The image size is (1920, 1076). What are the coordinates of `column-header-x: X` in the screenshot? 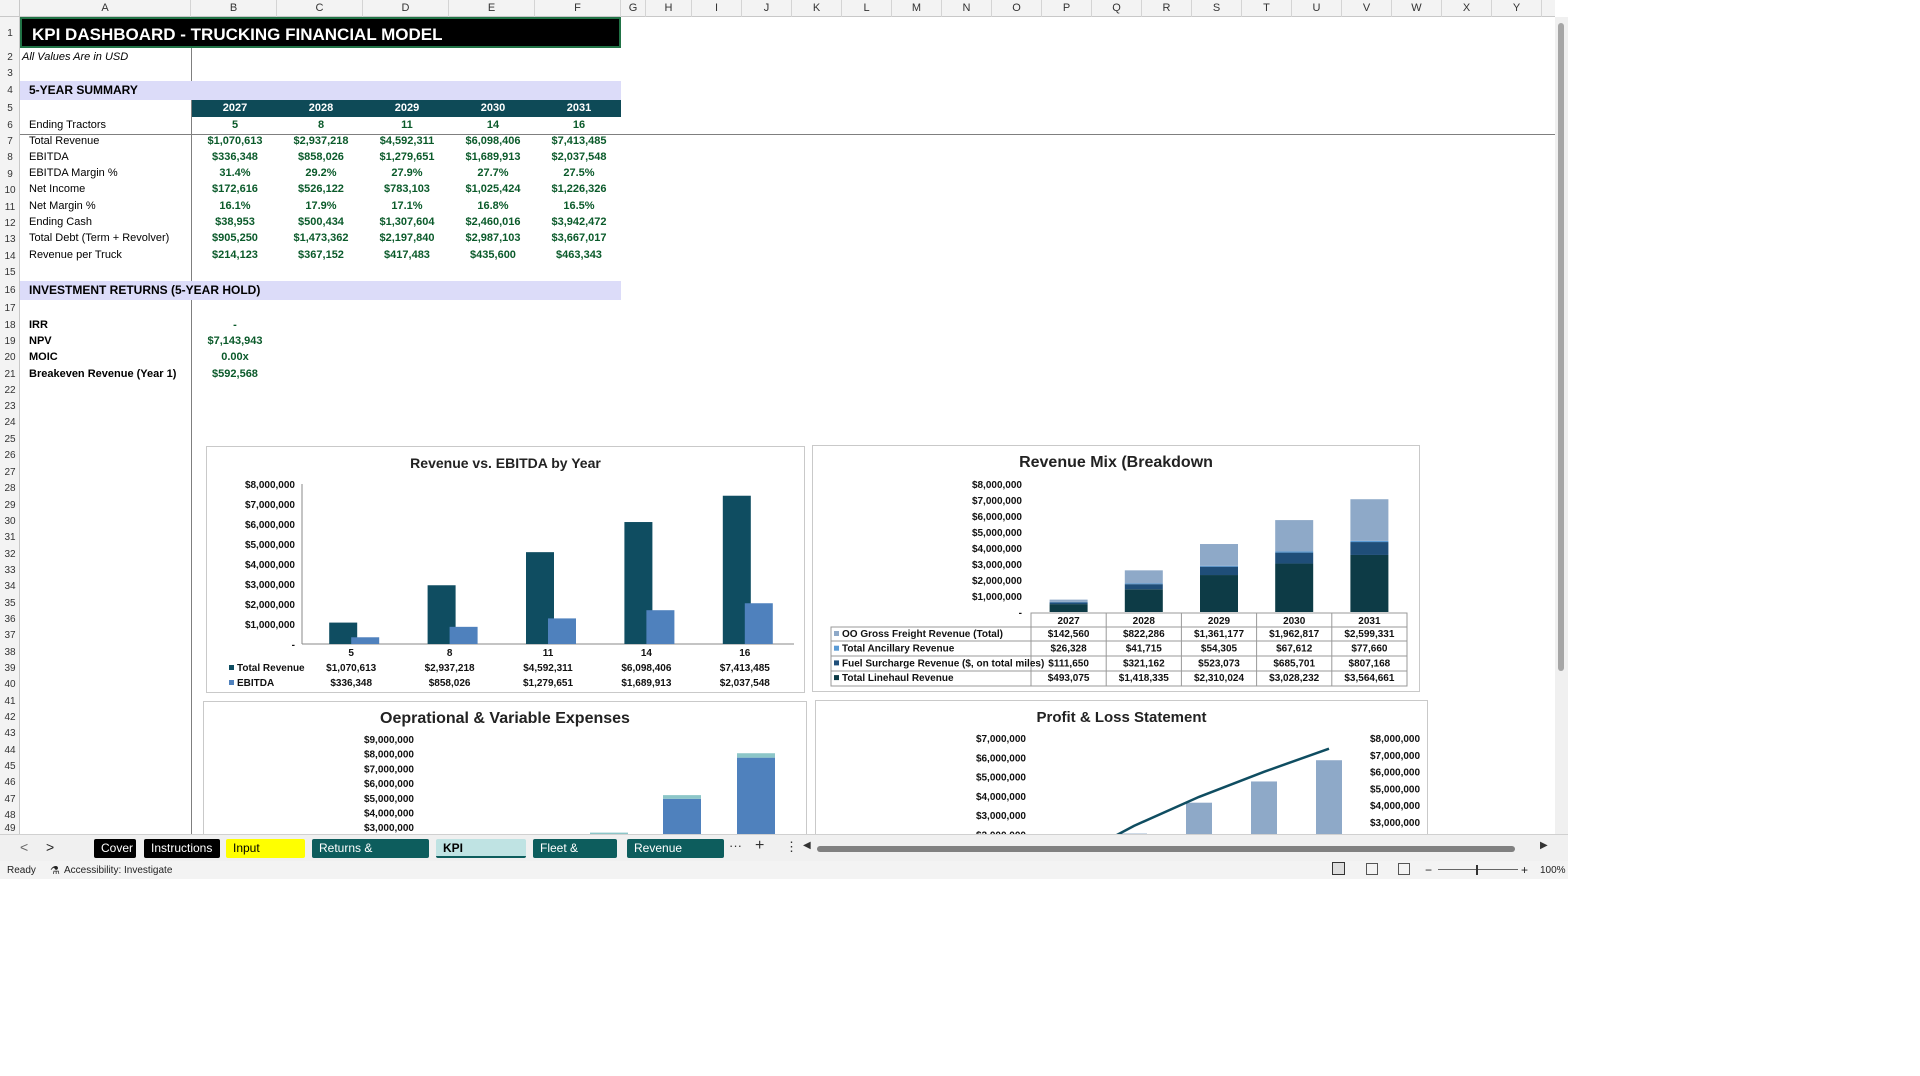 It's located at (1467, 8).